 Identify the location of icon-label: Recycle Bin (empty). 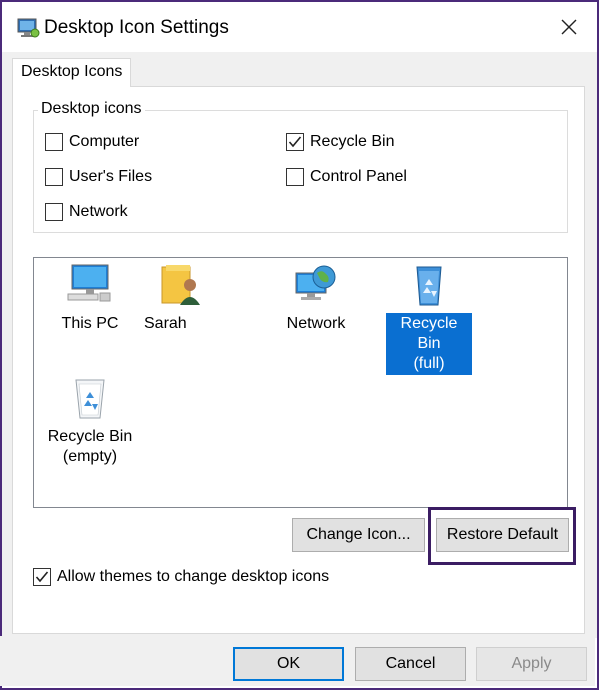
(90, 447).